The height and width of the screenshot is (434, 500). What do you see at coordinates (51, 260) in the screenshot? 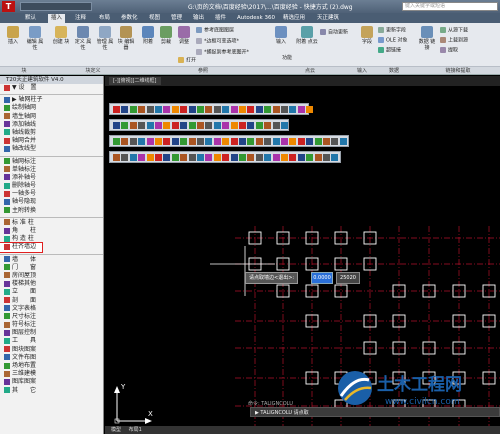
I see `panel-item: 墙 体` at bounding box center [51, 260].